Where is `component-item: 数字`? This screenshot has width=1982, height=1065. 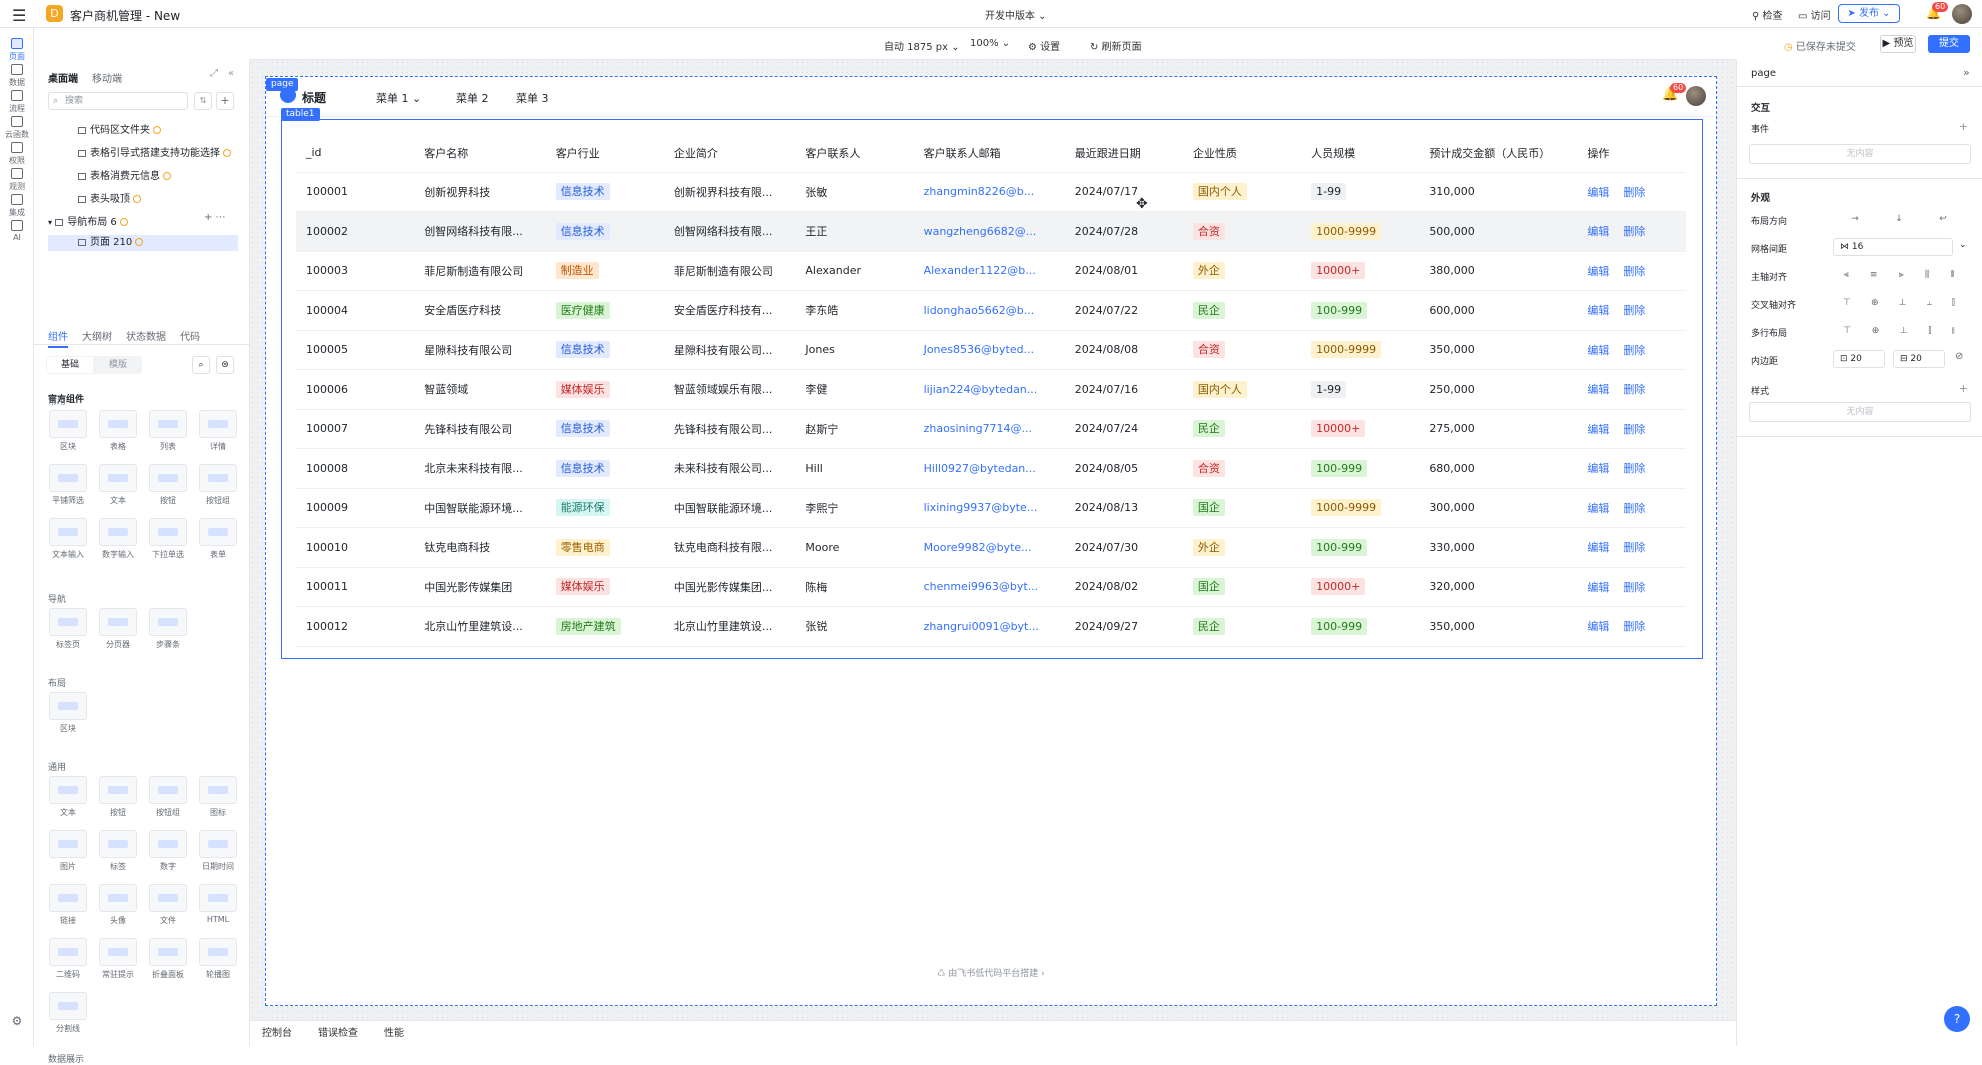
component-item: 数字 is located at coordinates (168, 851).